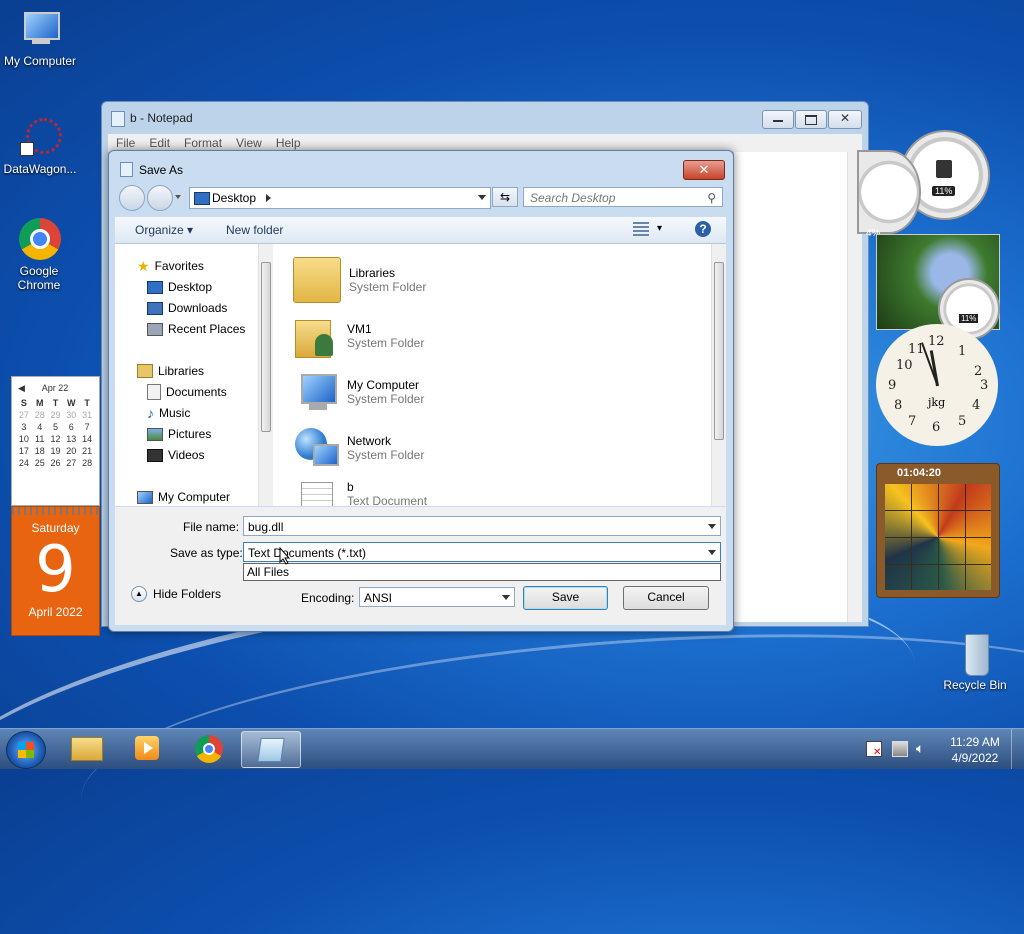 This screenshot has width=1024, height=934. Describe the element at coordinates (711, 198) in the screenshot. I see `search-icon: ⚲` at that location.